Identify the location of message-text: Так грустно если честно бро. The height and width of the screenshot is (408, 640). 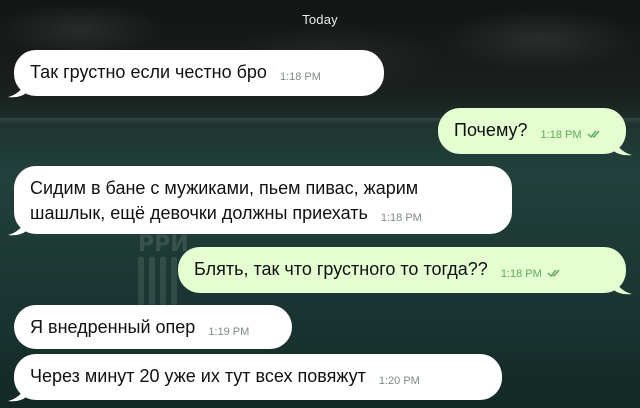
(148, 72).